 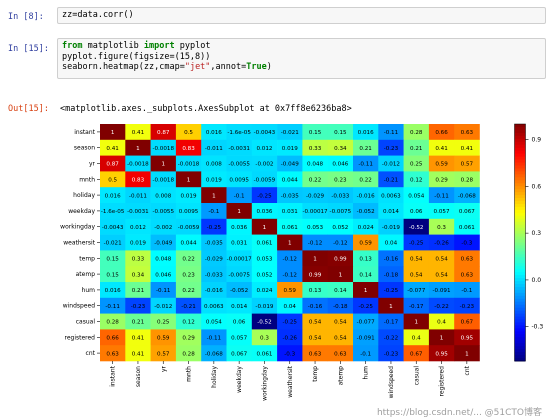 What do you see at coordinates (315, 374) in the screenshot?
I see `x-tick-label: temp` at bounding box center [315, 374].